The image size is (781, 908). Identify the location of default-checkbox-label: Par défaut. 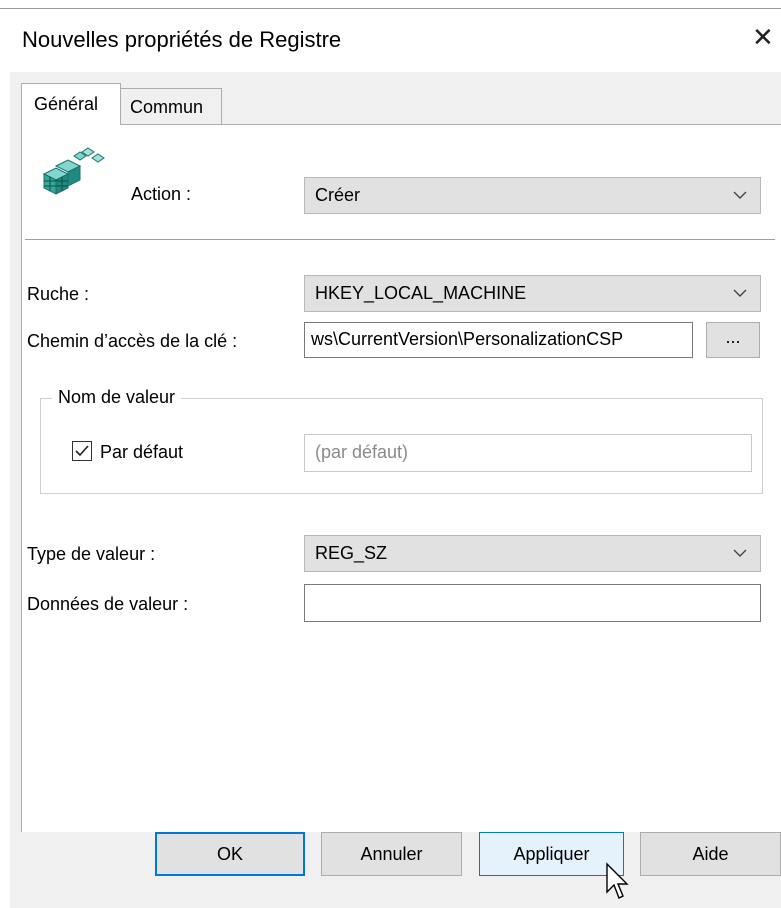
(141, 452).